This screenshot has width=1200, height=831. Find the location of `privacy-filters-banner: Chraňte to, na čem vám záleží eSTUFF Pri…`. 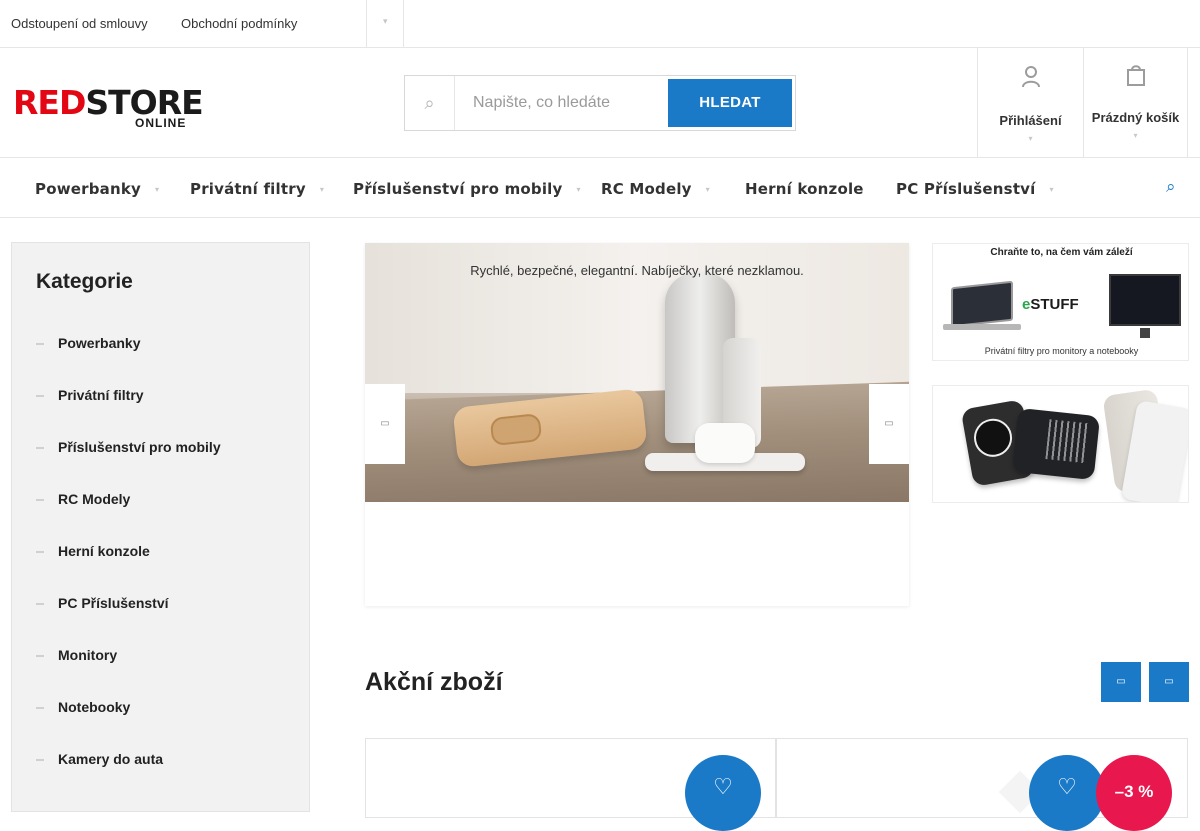

privacy-filters-banner: Chraňte to, na čem vám záleží eSTUFF Pri… is located at coordinates (1060, 302).